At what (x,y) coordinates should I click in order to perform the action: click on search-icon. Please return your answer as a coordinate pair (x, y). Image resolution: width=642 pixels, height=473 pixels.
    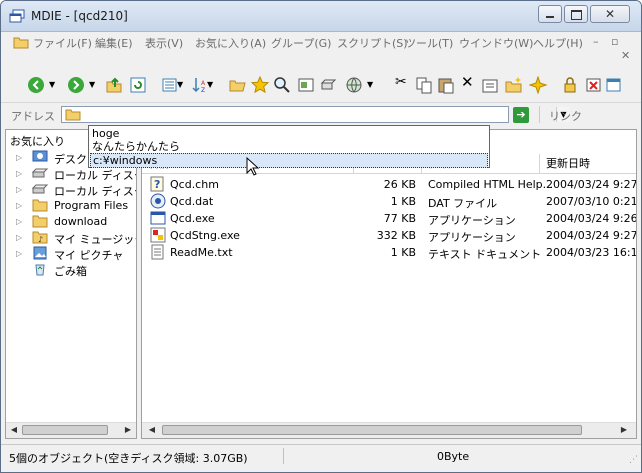
    Looking at the image, I should click on (282, 85).